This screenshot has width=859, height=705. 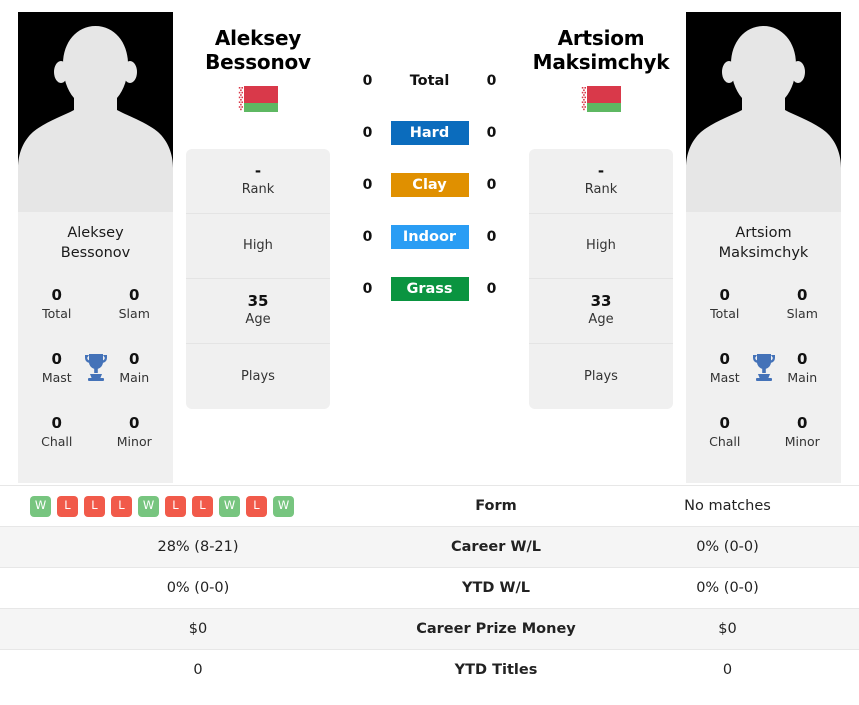 What do you see at coordinates (727, 588) in the screenshot?
I see `stat-value-right: 0% (0-0)` at bounding box center [727, 588].